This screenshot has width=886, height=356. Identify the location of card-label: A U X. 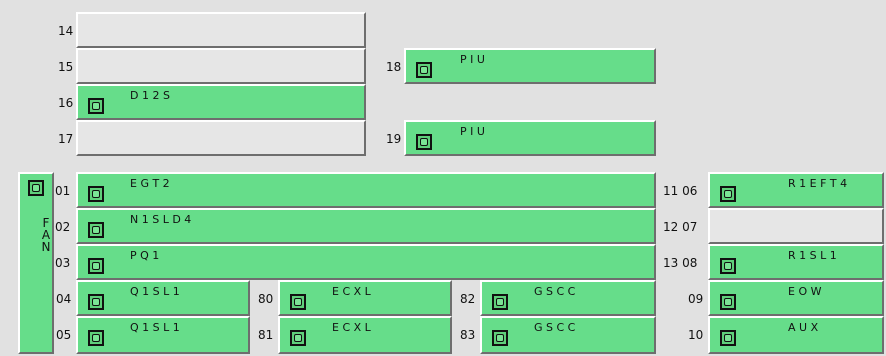
(803, 327).